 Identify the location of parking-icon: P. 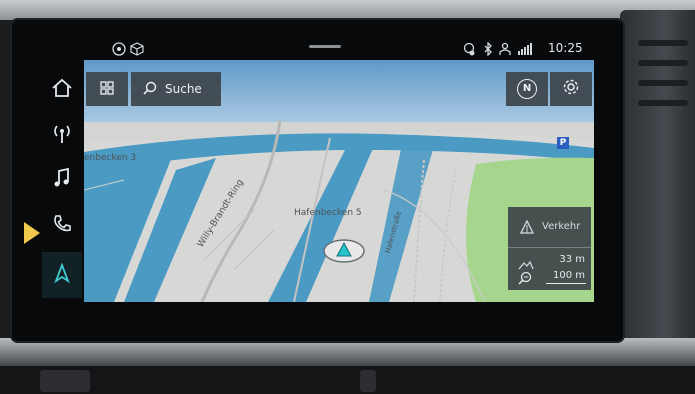
(563, 143).